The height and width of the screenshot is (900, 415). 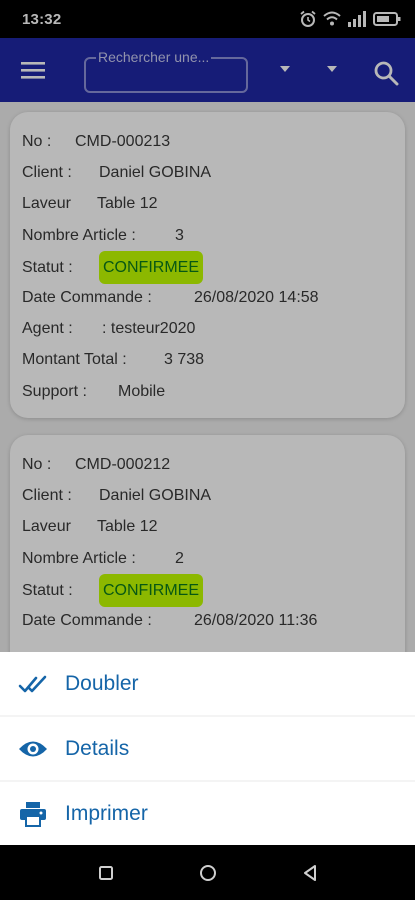 What do you see at coordinates (106, 873) in the screenshot?
I see `recents-icon` at bounding box center [106, 873].